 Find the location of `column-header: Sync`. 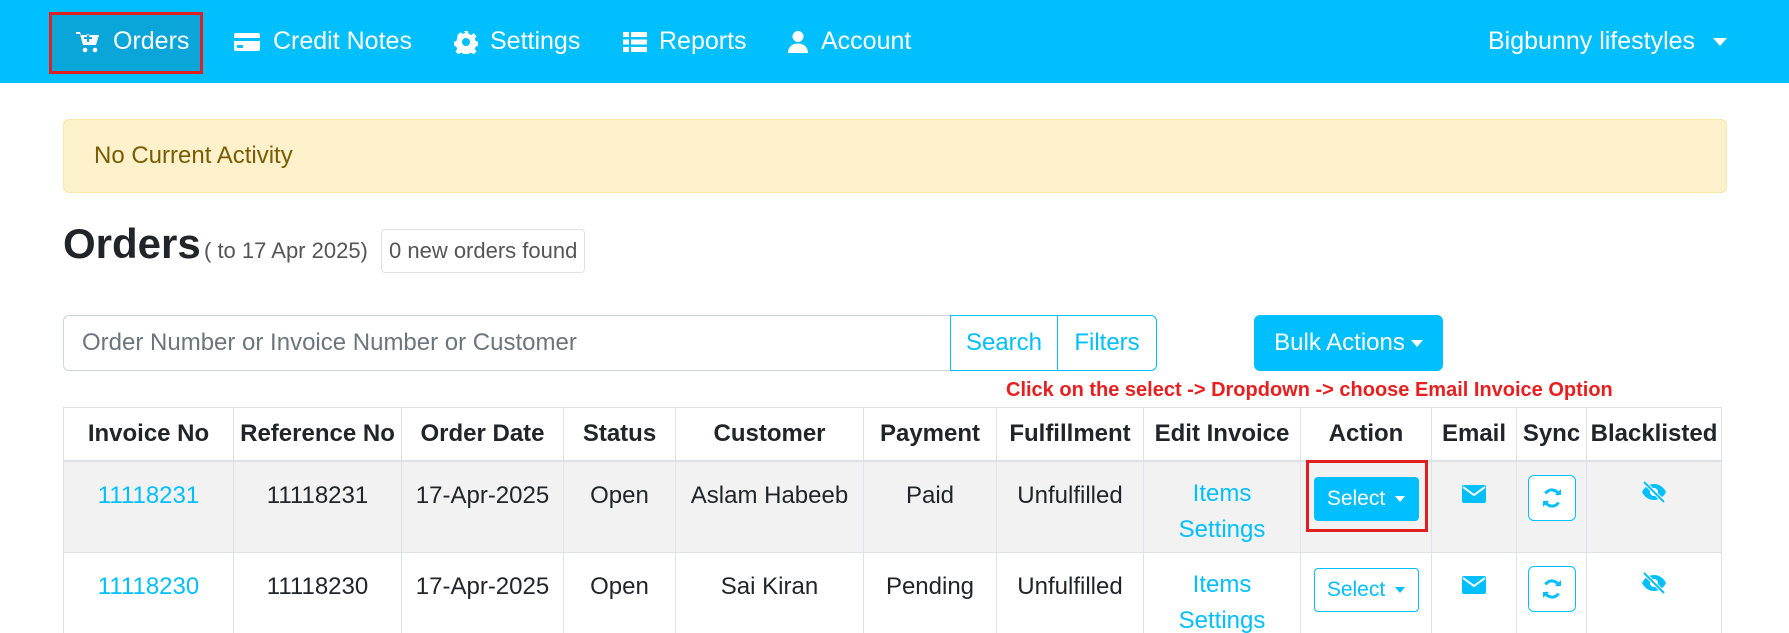

column-header: Sync is located at coordinates (1551, 434).